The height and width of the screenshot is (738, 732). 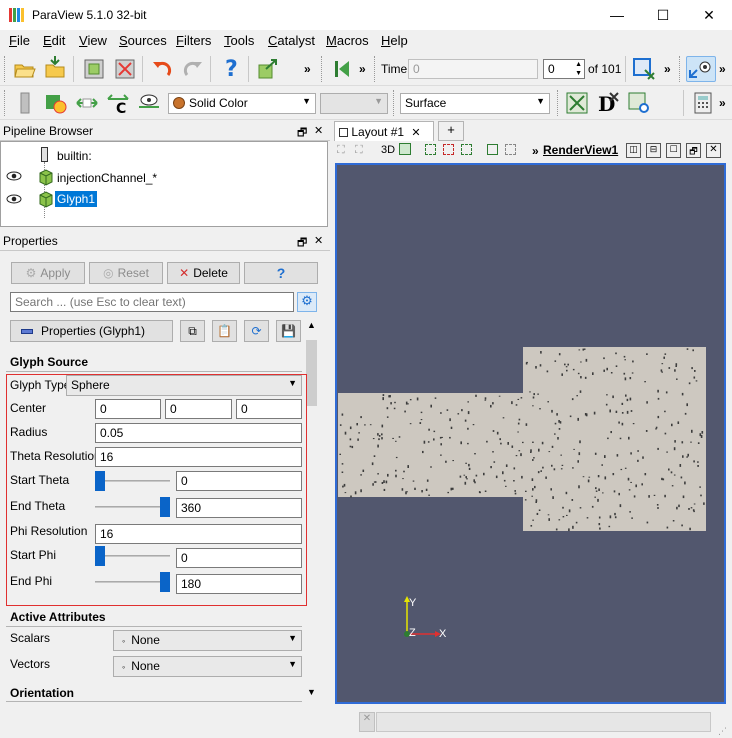 I want to click on end-phi-slider, so click(x=132, y=582).